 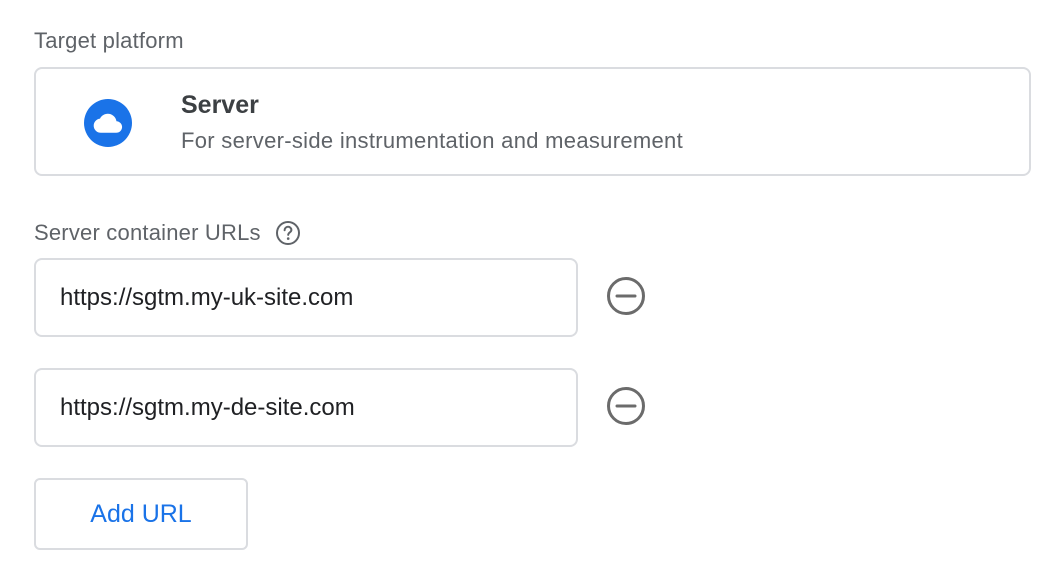 I want to click on target-platform-label: Target platform, so click(x=109, y=40).